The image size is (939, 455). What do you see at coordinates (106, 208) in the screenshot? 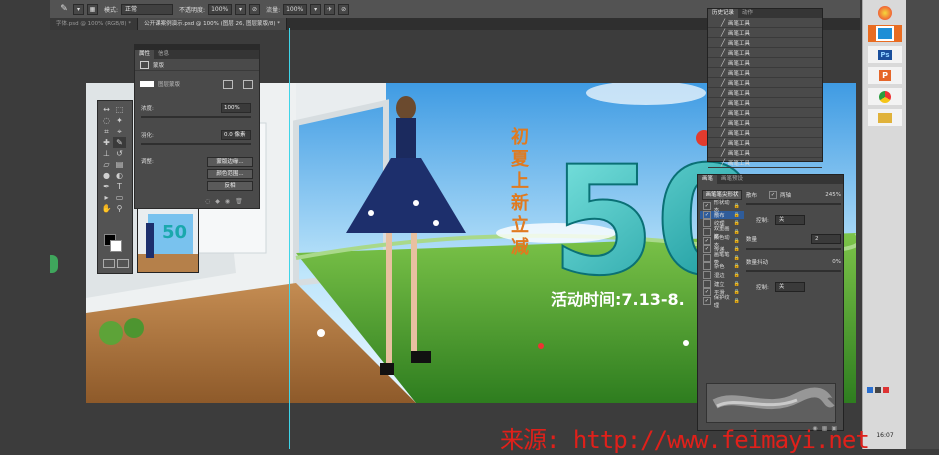
I see `hand-icon: ✋` at bounding box center [106, 208].